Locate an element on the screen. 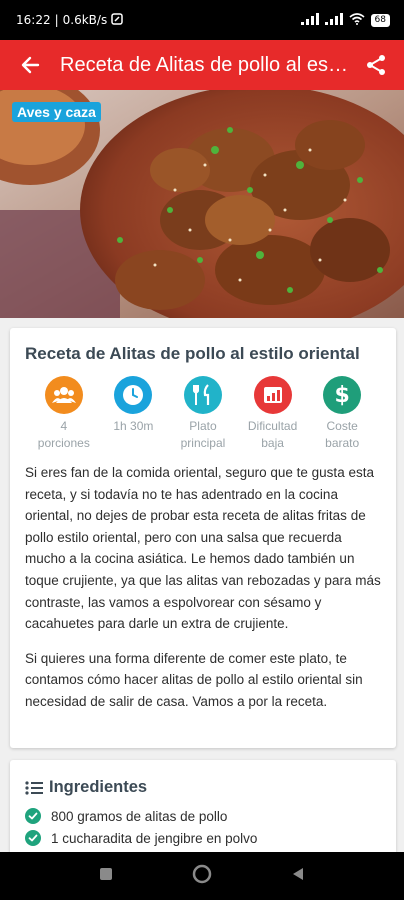 The height and width of the screenshot is (900, 404). back-nav-button is located at coordinates (298, 876).